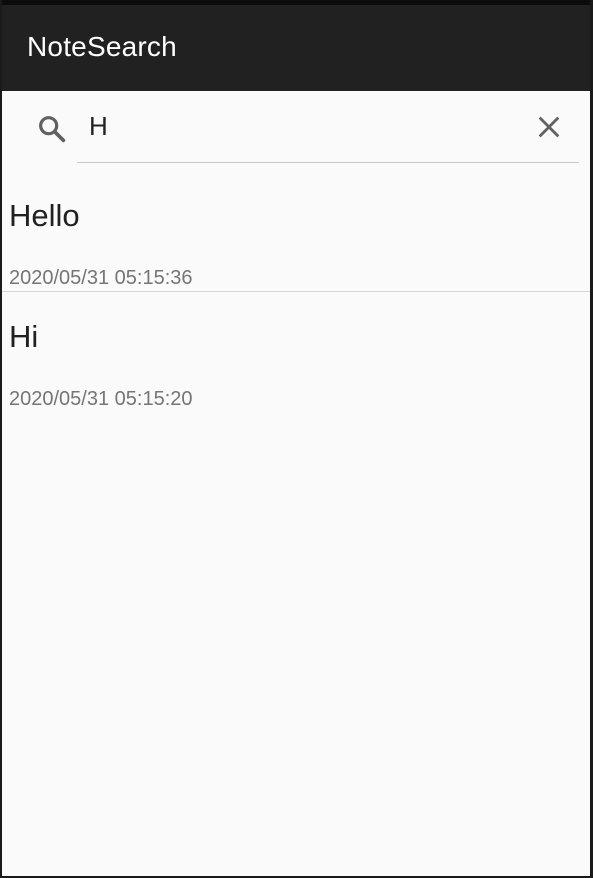 The width and height of the screenshot is (593, 878). Describe the element at coordinates (101, 278) in the screenshot. I see `note-date: 2020/05/31 05:15:36` at that location.